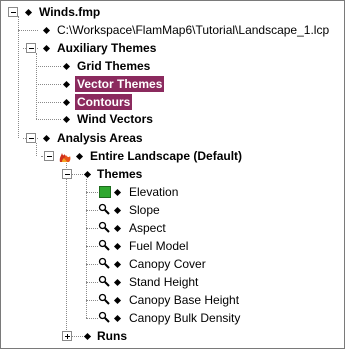 The image size is (345, 349). Describe the element at coordinates (119, 174) in the screenshot. I see `tree-node-themes: Themes` at that location.